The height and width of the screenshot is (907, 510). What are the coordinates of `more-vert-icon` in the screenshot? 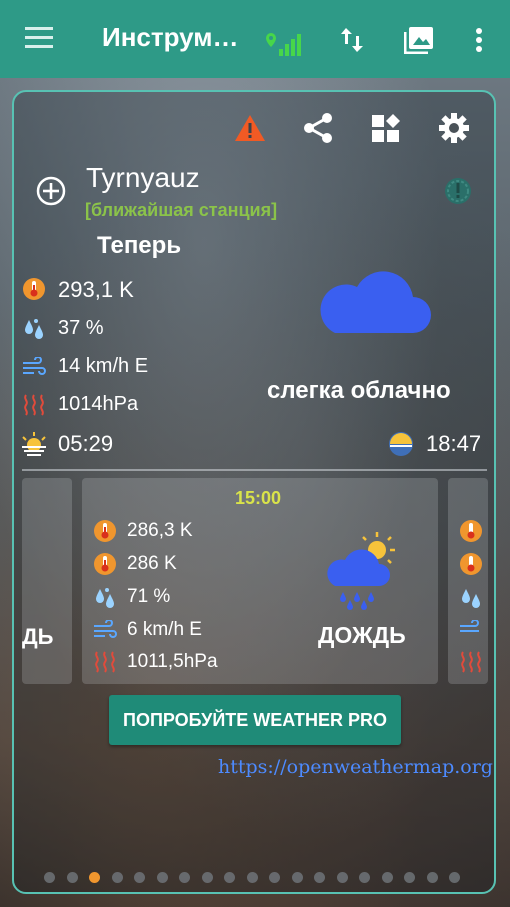 It's located at (479, 40).